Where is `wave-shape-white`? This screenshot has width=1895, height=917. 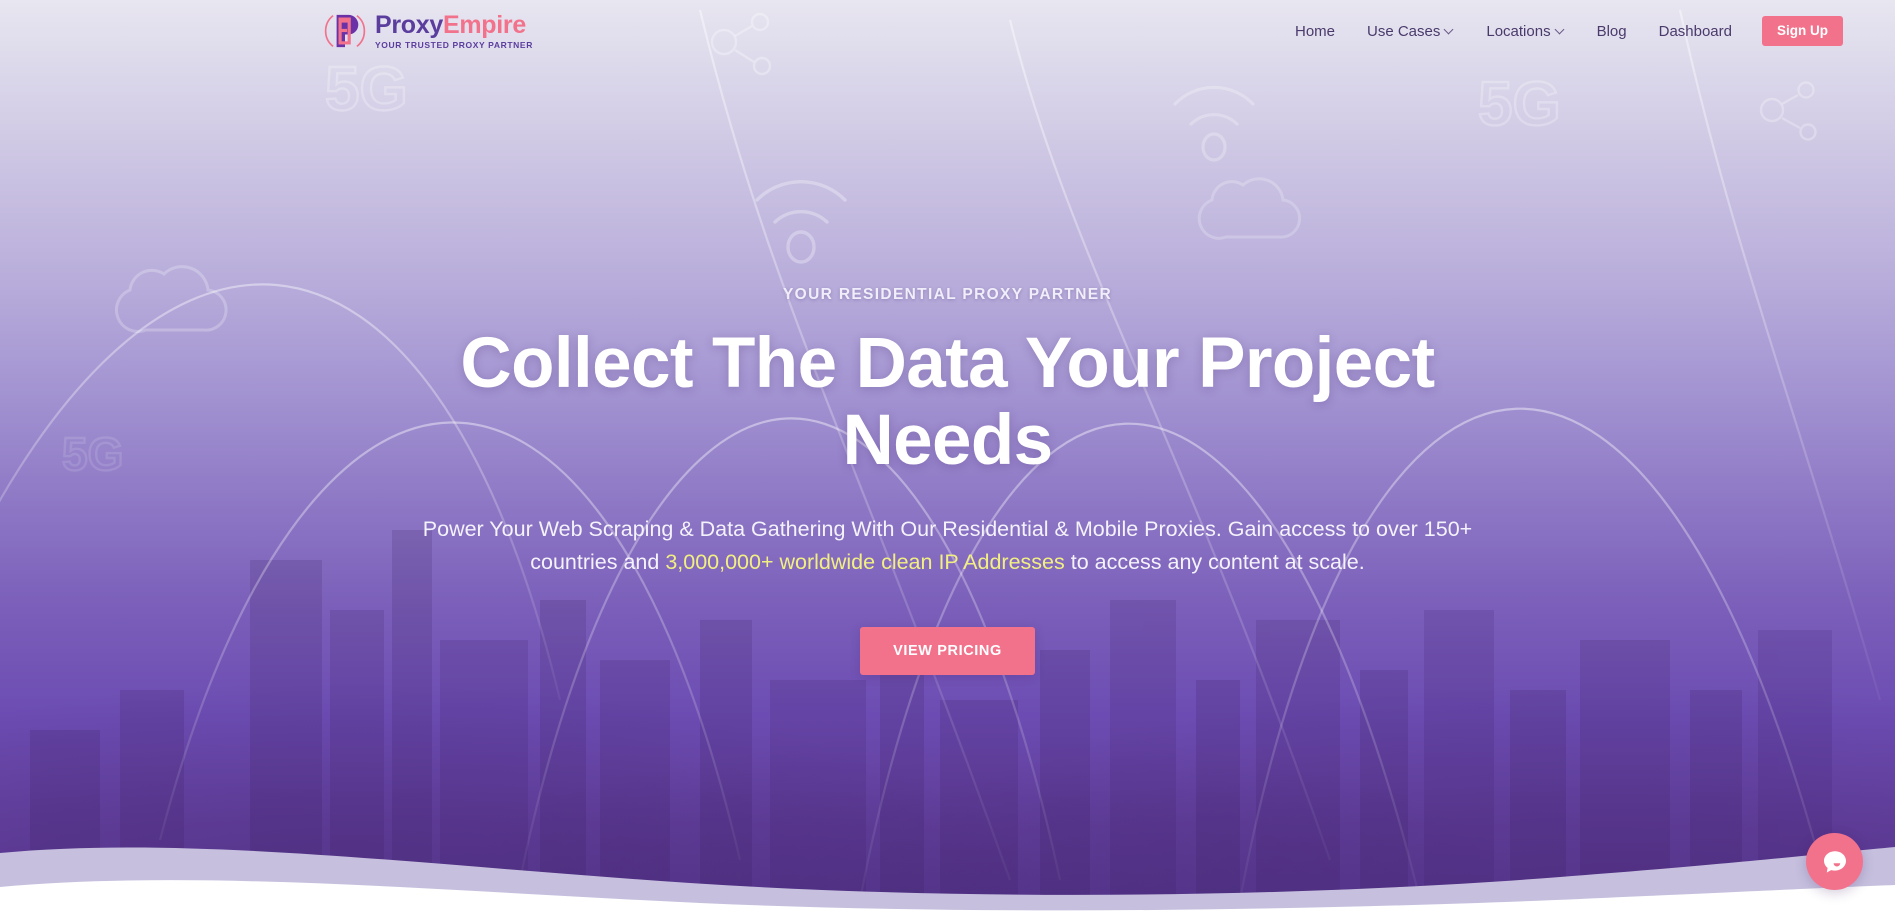
wave-shape-white is located at coordinates (947, 898).